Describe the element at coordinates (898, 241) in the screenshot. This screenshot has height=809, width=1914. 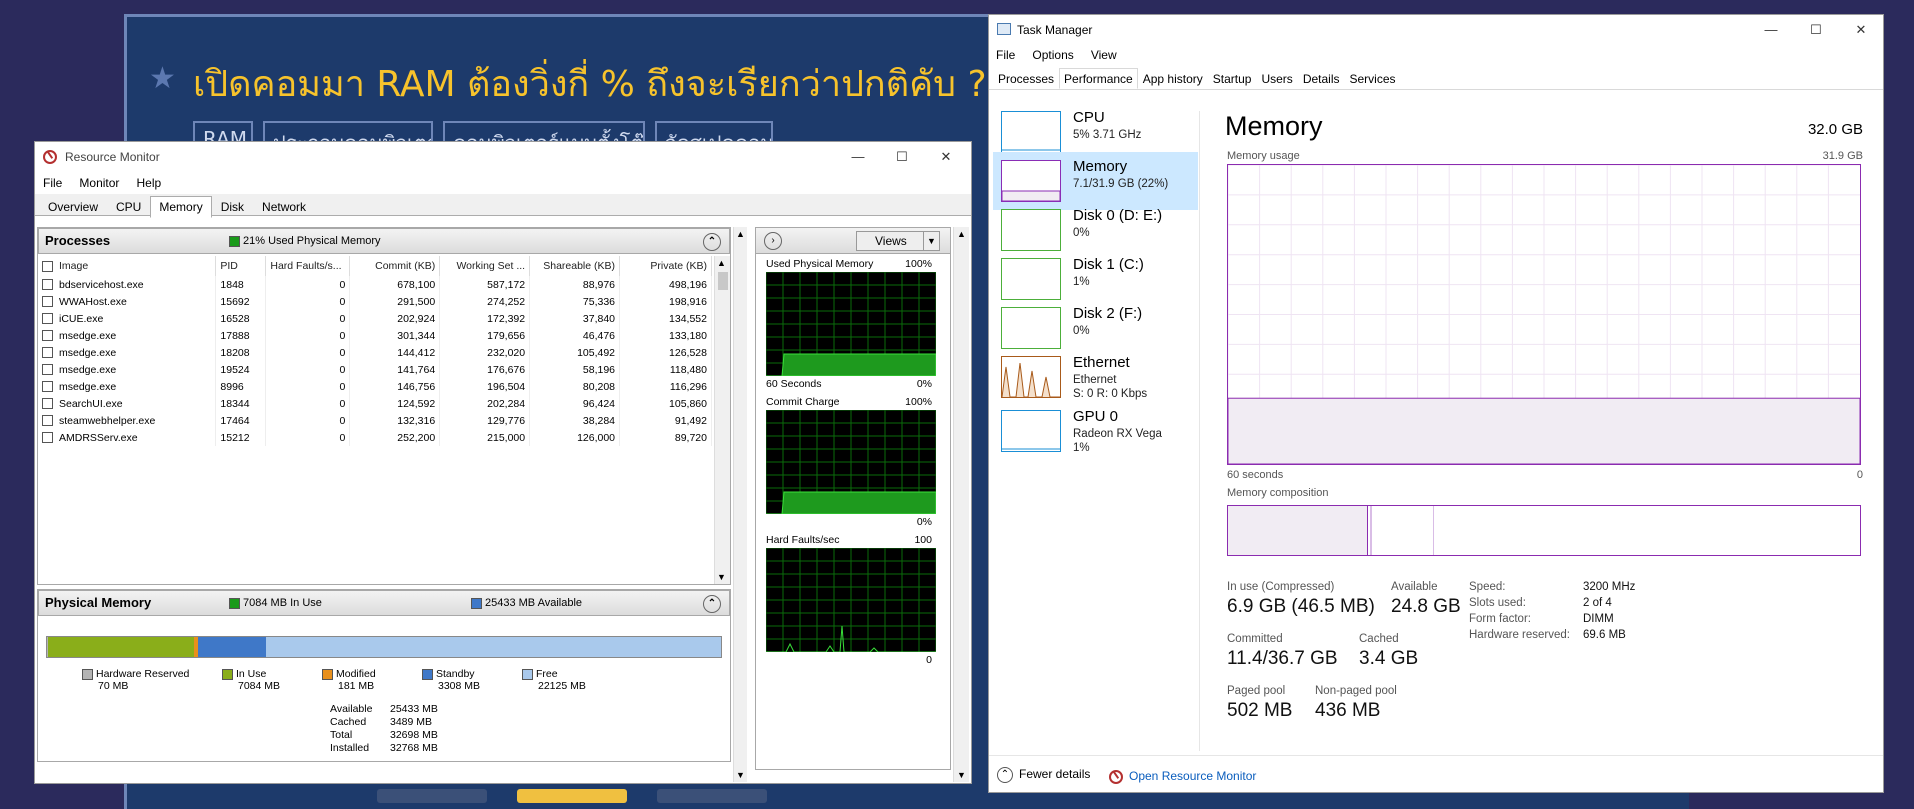
I see `views-dropdown: Views ▼` at that location.